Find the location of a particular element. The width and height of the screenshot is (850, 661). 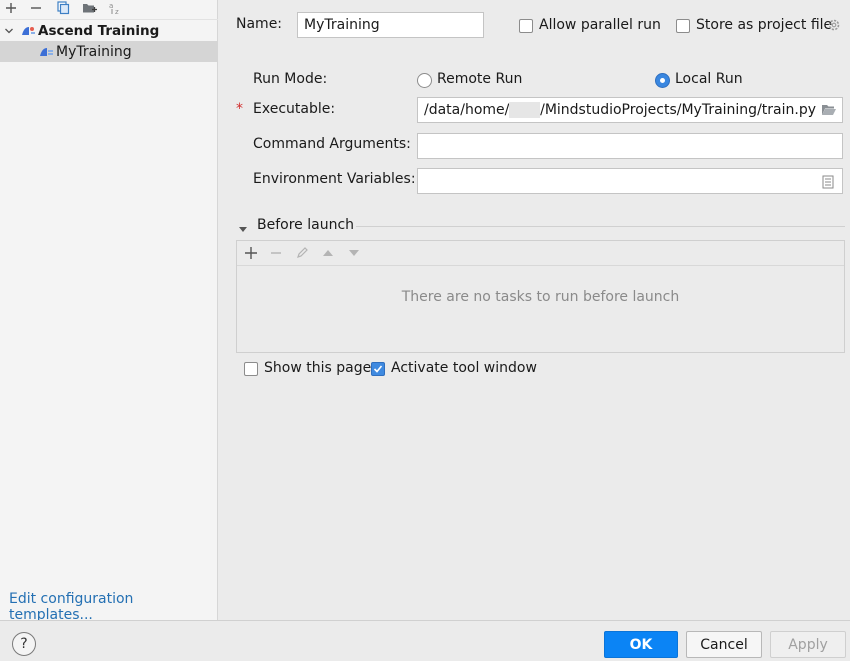

help-button: ? is located at coordinates (24, 644).